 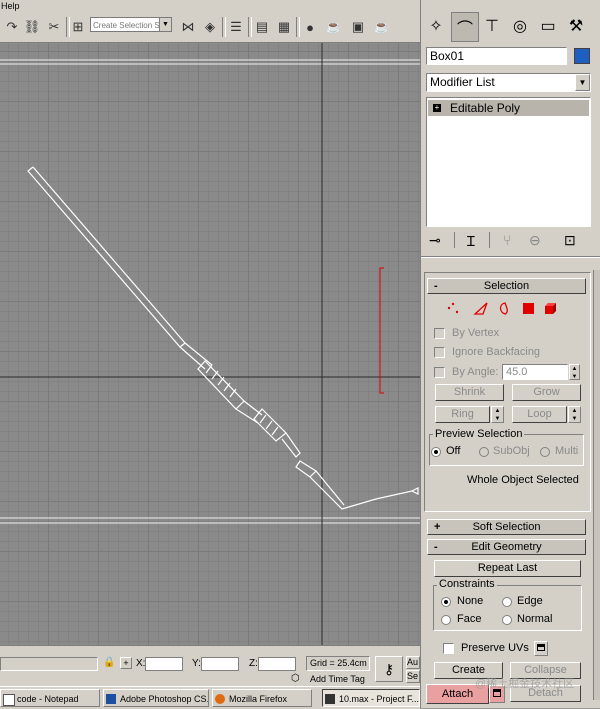 What do you see at coordinates (446, 602) in the screenshot?
I see `constraint-none-radio` at bounding box center [446, 602].